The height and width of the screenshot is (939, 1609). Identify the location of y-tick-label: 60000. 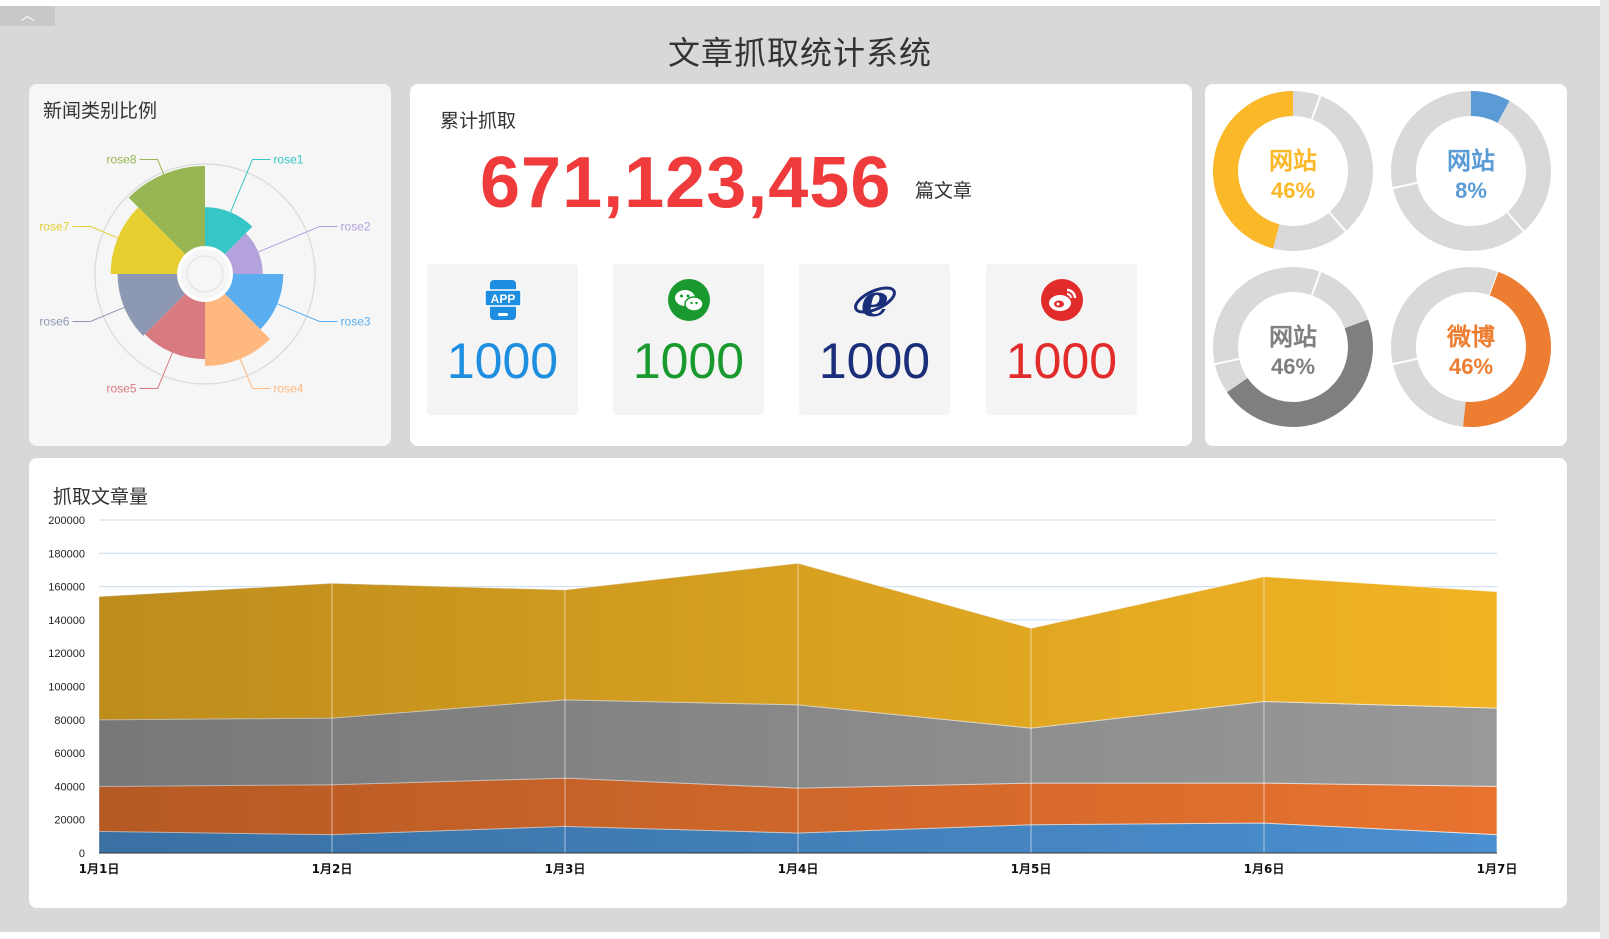
(69, 754).